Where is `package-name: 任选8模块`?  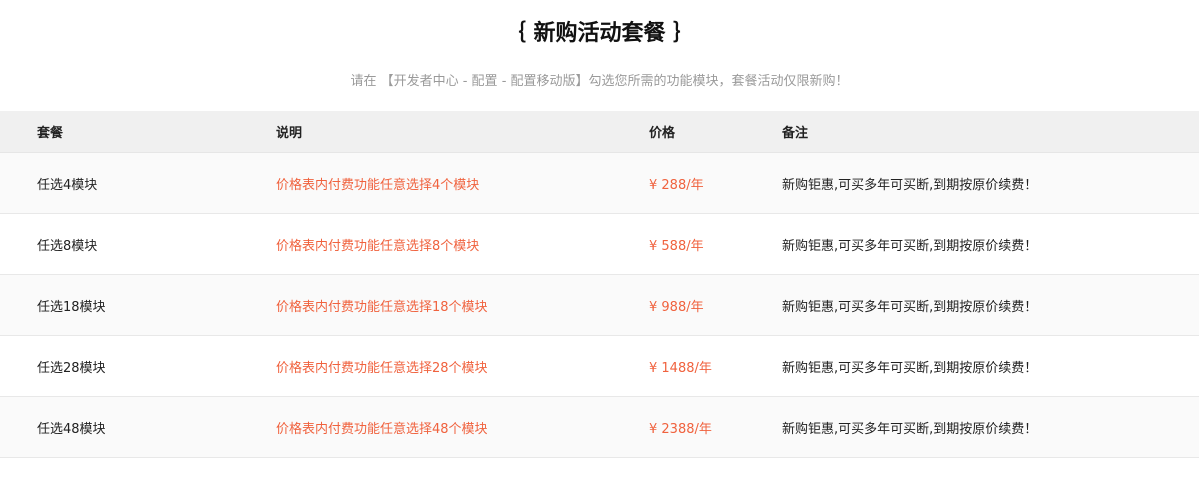 package-name: 任选8模块 is located at coordinates (67, 246).